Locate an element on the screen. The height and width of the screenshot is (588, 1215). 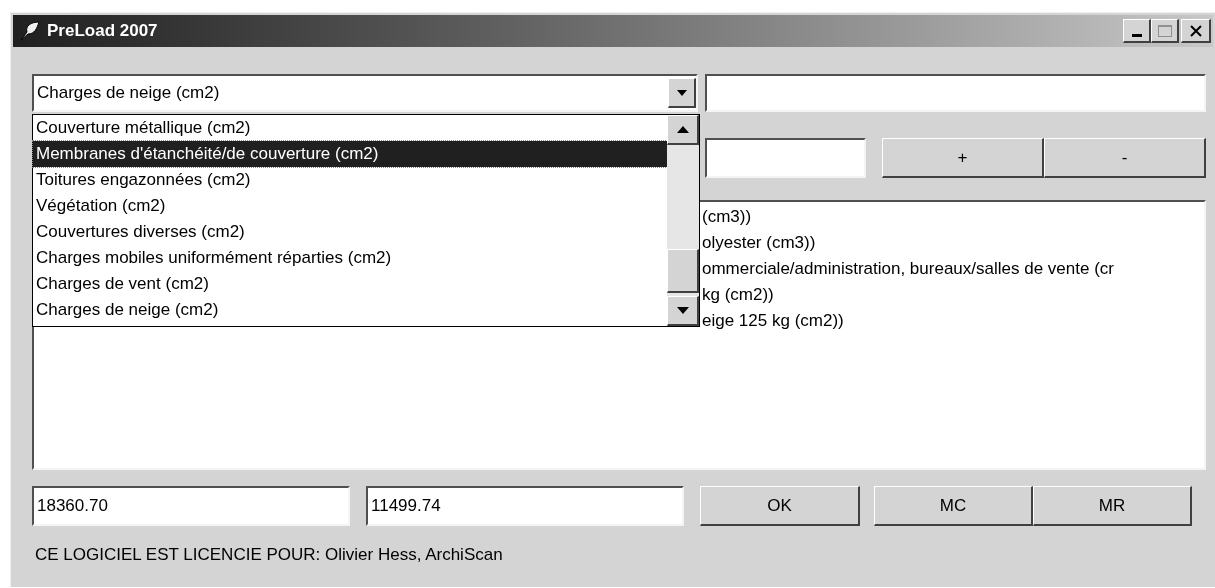
maximize-button is located at coordinates (1165, 31).